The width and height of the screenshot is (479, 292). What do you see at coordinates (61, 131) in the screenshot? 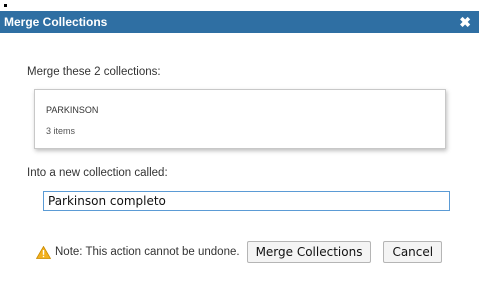
I see `collection-item-count: 3 items` at bounding box center [61, 131].